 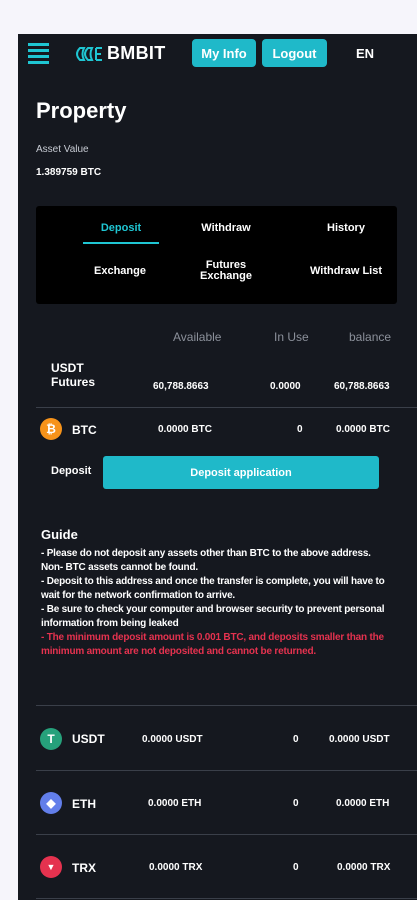 What do you see at coordinates (88, 739) in the screenshot?
I see `coin-name-usdt: USDT` at bounding box center [88, 739].